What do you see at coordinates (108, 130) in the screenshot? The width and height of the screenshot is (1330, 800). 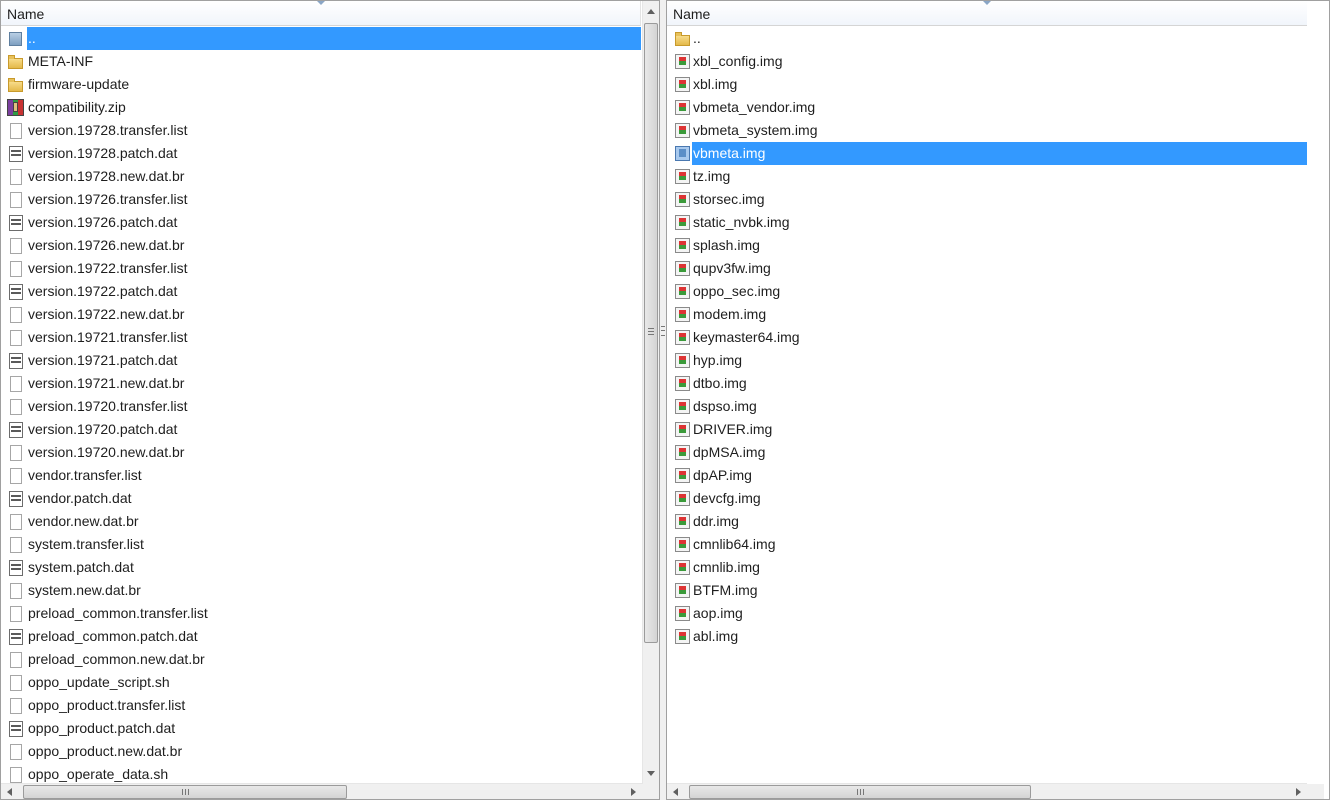 I see `file-name: version.19728.transfer.list` at bounding box center [108, 130].